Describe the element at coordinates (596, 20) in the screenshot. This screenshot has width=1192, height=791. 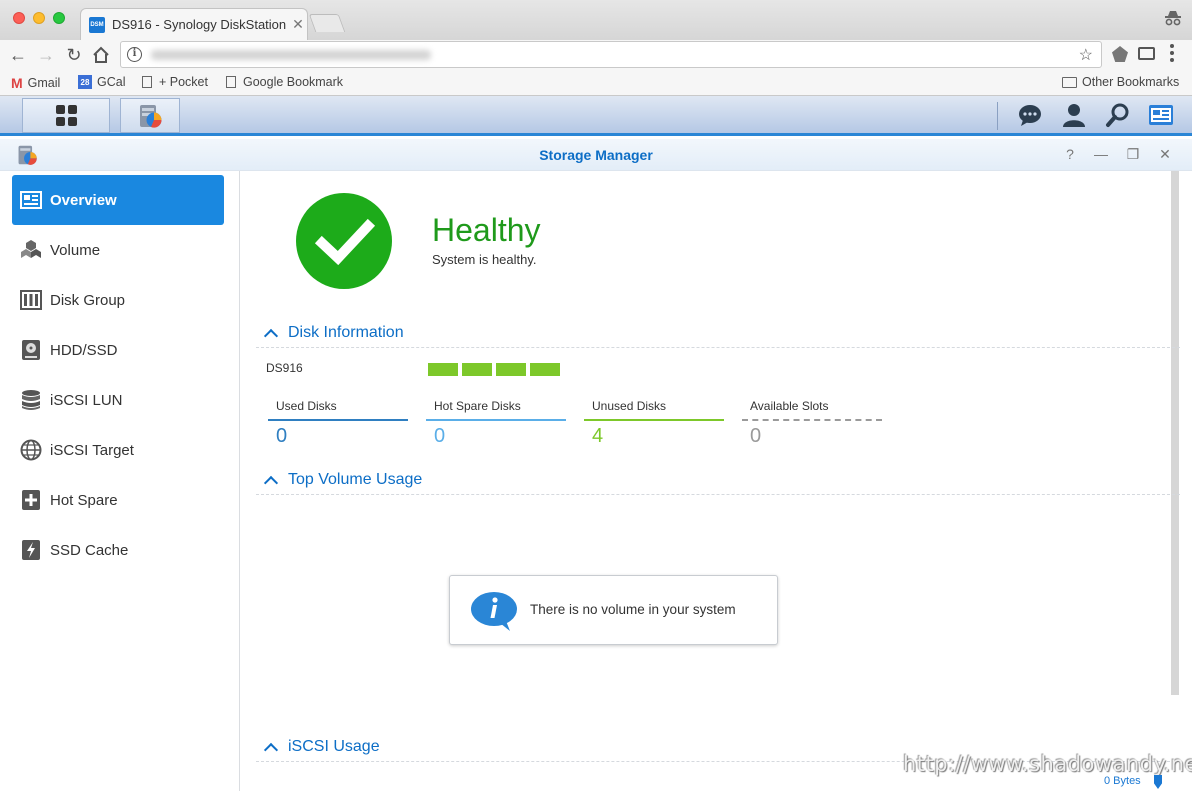
I see `browser-titlebar: DSM DS916 - Synology DiskStation ✕` at that location.